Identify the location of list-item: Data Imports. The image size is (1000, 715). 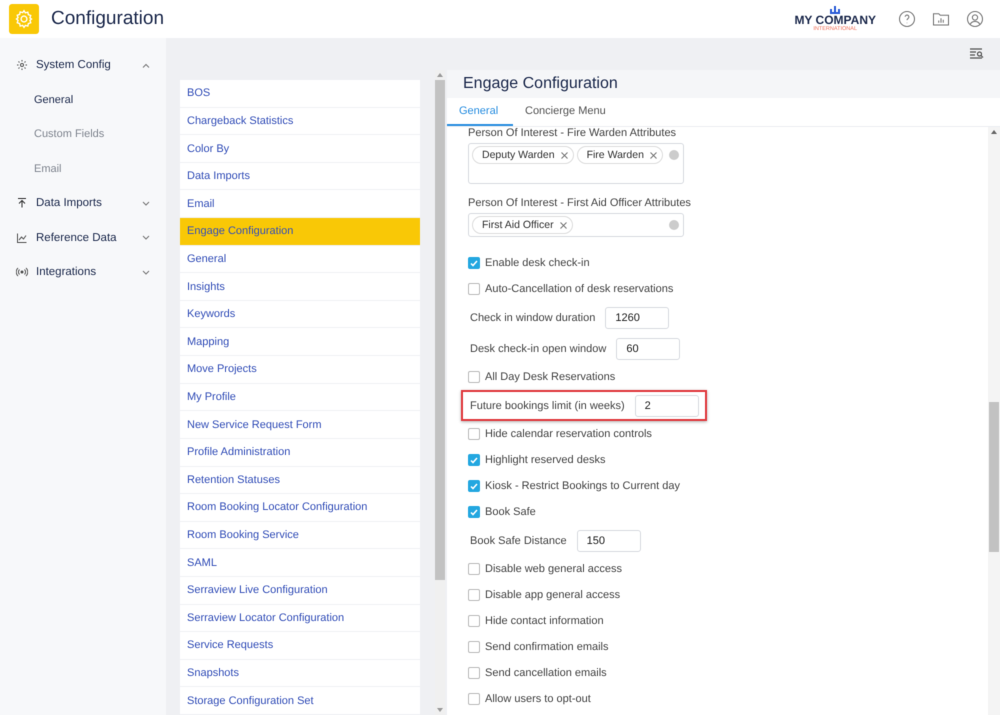
(300, 176).